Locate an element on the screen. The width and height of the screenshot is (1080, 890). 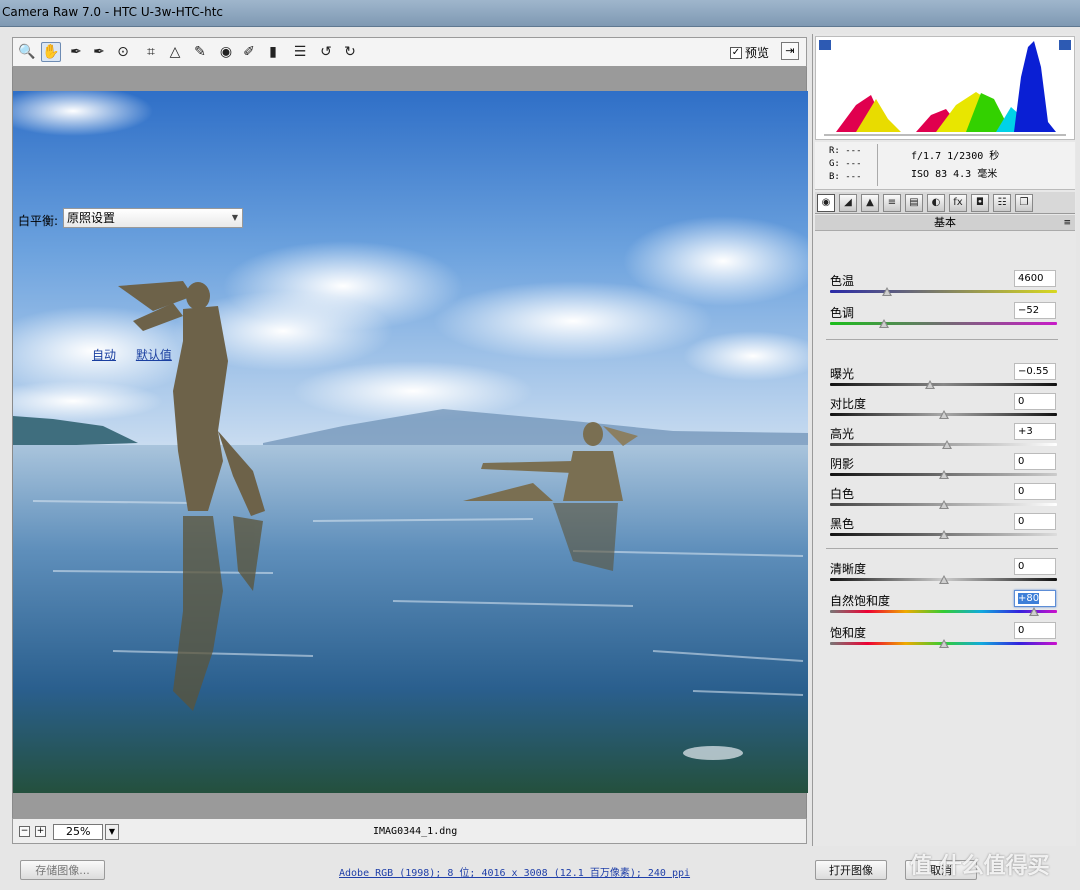
hand-tool-icon: ✋ is located at coordinates (51, 52).